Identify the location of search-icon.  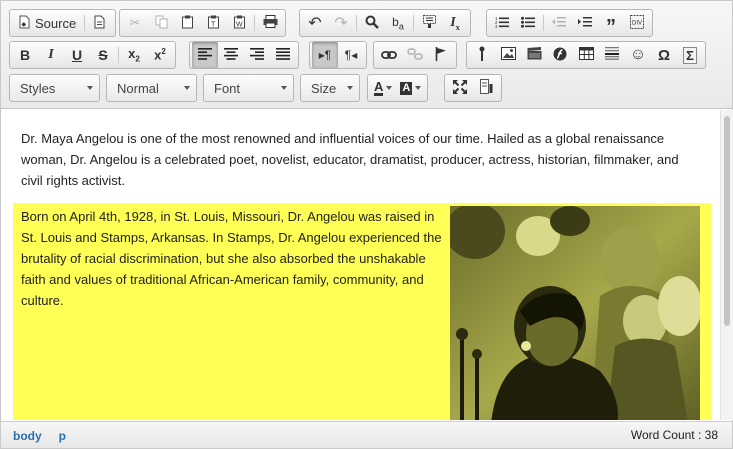
(372, 23).